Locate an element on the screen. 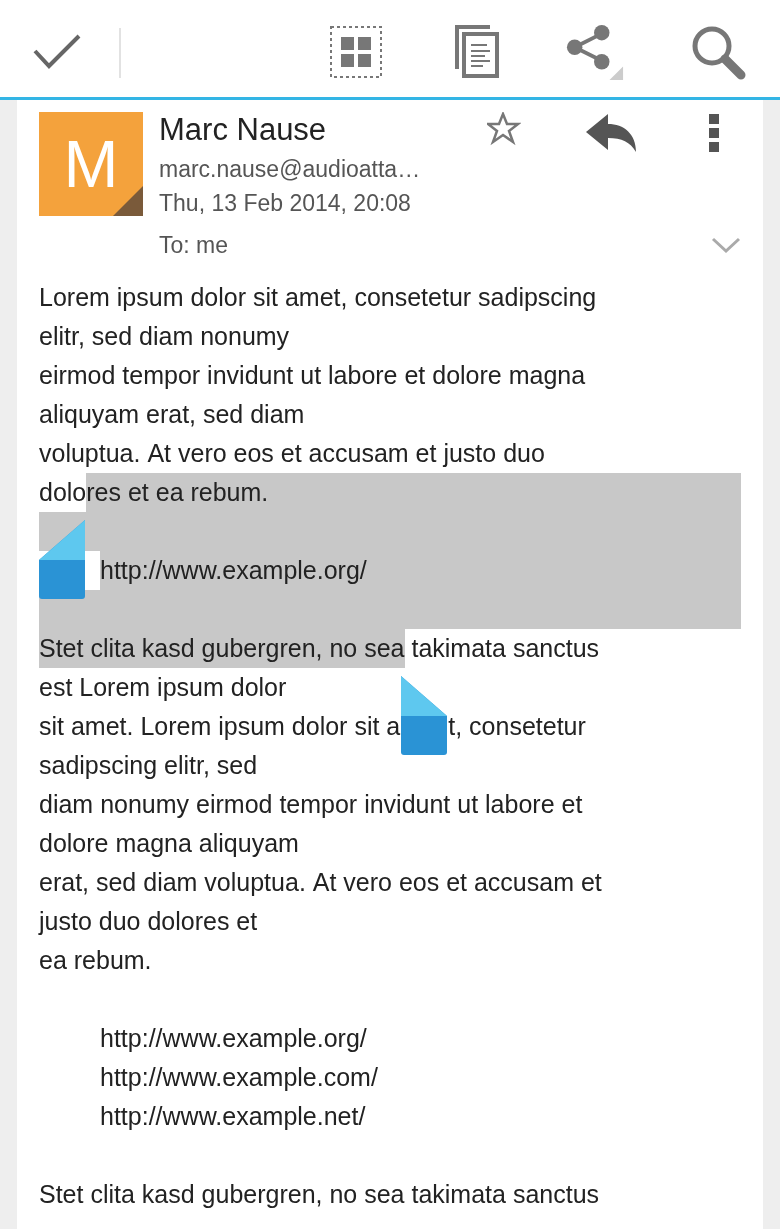 This screenshot has height=1229, width=780. recipients-text: To: me is located at coordinates (194, 245).